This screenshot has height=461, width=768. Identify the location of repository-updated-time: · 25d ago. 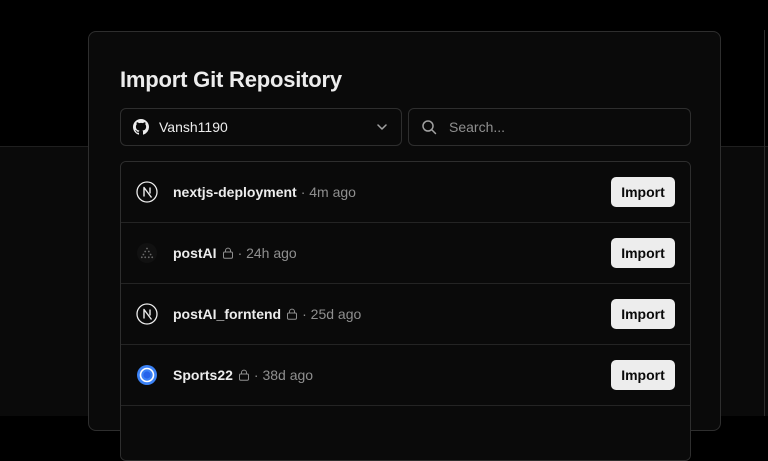
(332, 314).